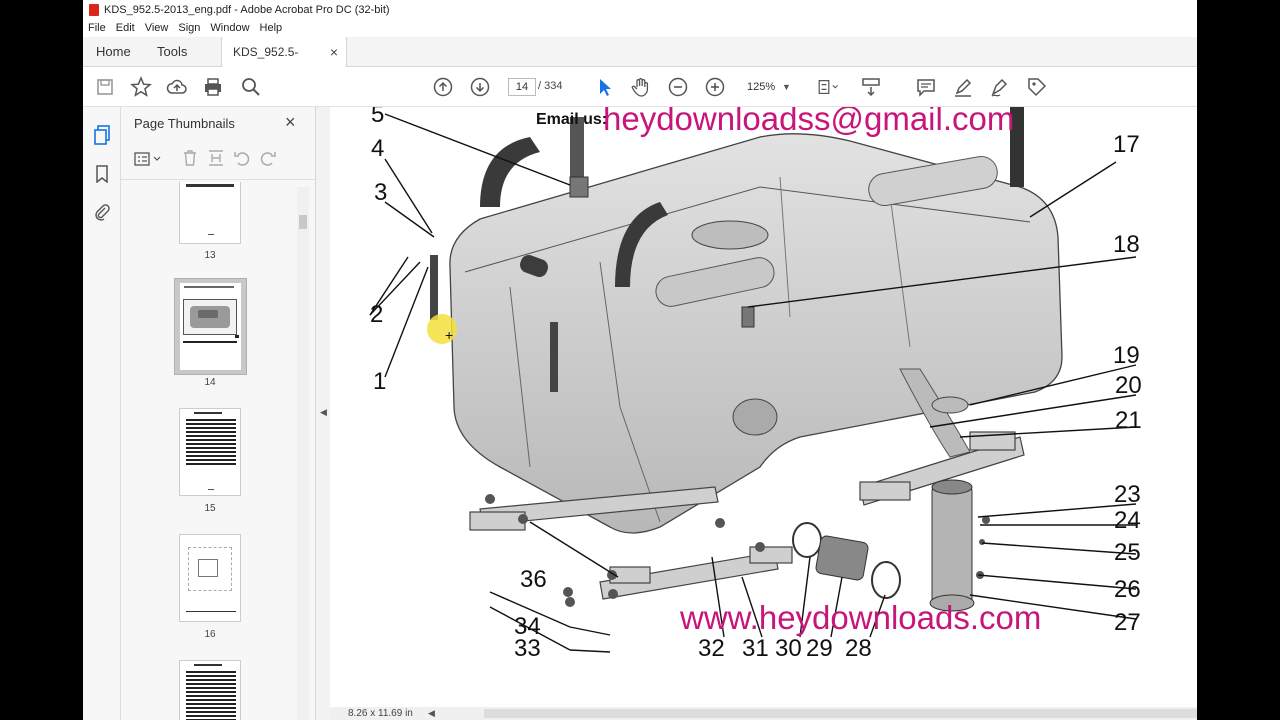 This screenshot has height=720, width=1280. I want to click on status-bar: 8.26 x 11.69 in ◀, so click(763, 713).